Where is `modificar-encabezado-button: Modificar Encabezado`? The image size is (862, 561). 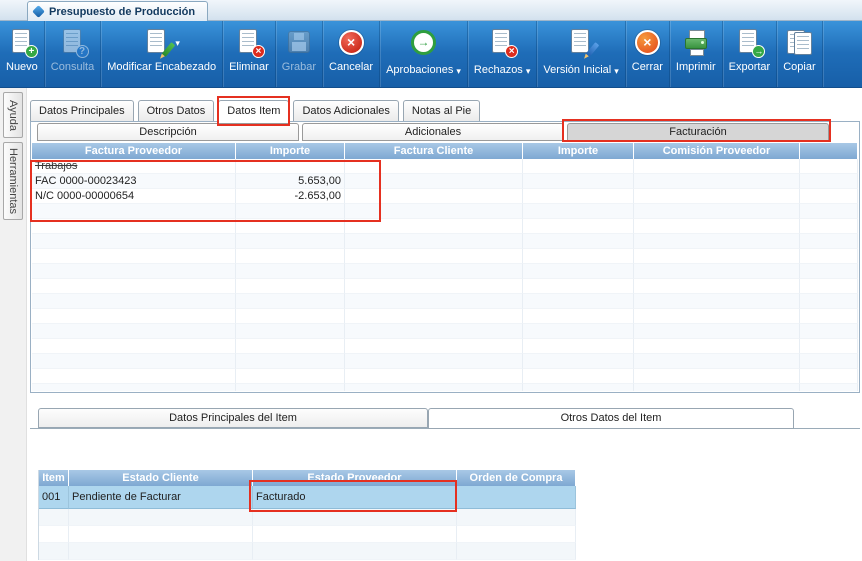
modificar-encabezado-button: Modificar Encabezado is located at coordinates (162, 54).